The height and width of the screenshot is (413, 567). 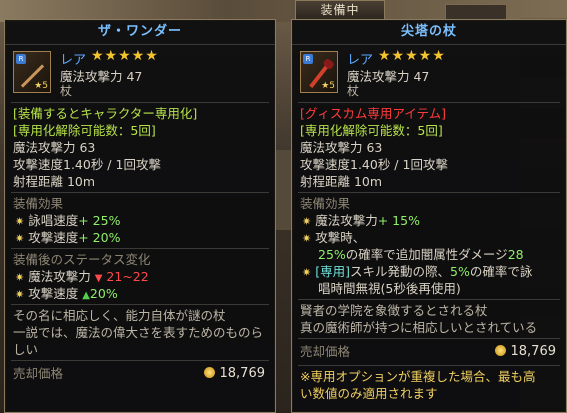 I want to click on special-condition: [装備するとキャラクター専用化], so click(x=105, y=113).